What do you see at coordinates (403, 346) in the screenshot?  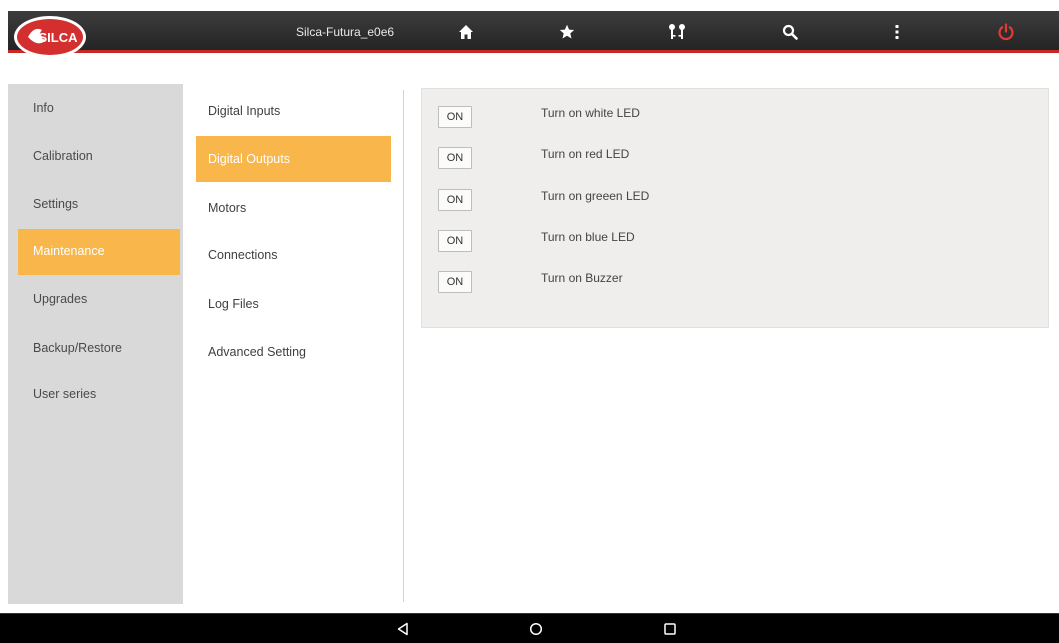 I see `column-divider` at bounding box center [403, 346].